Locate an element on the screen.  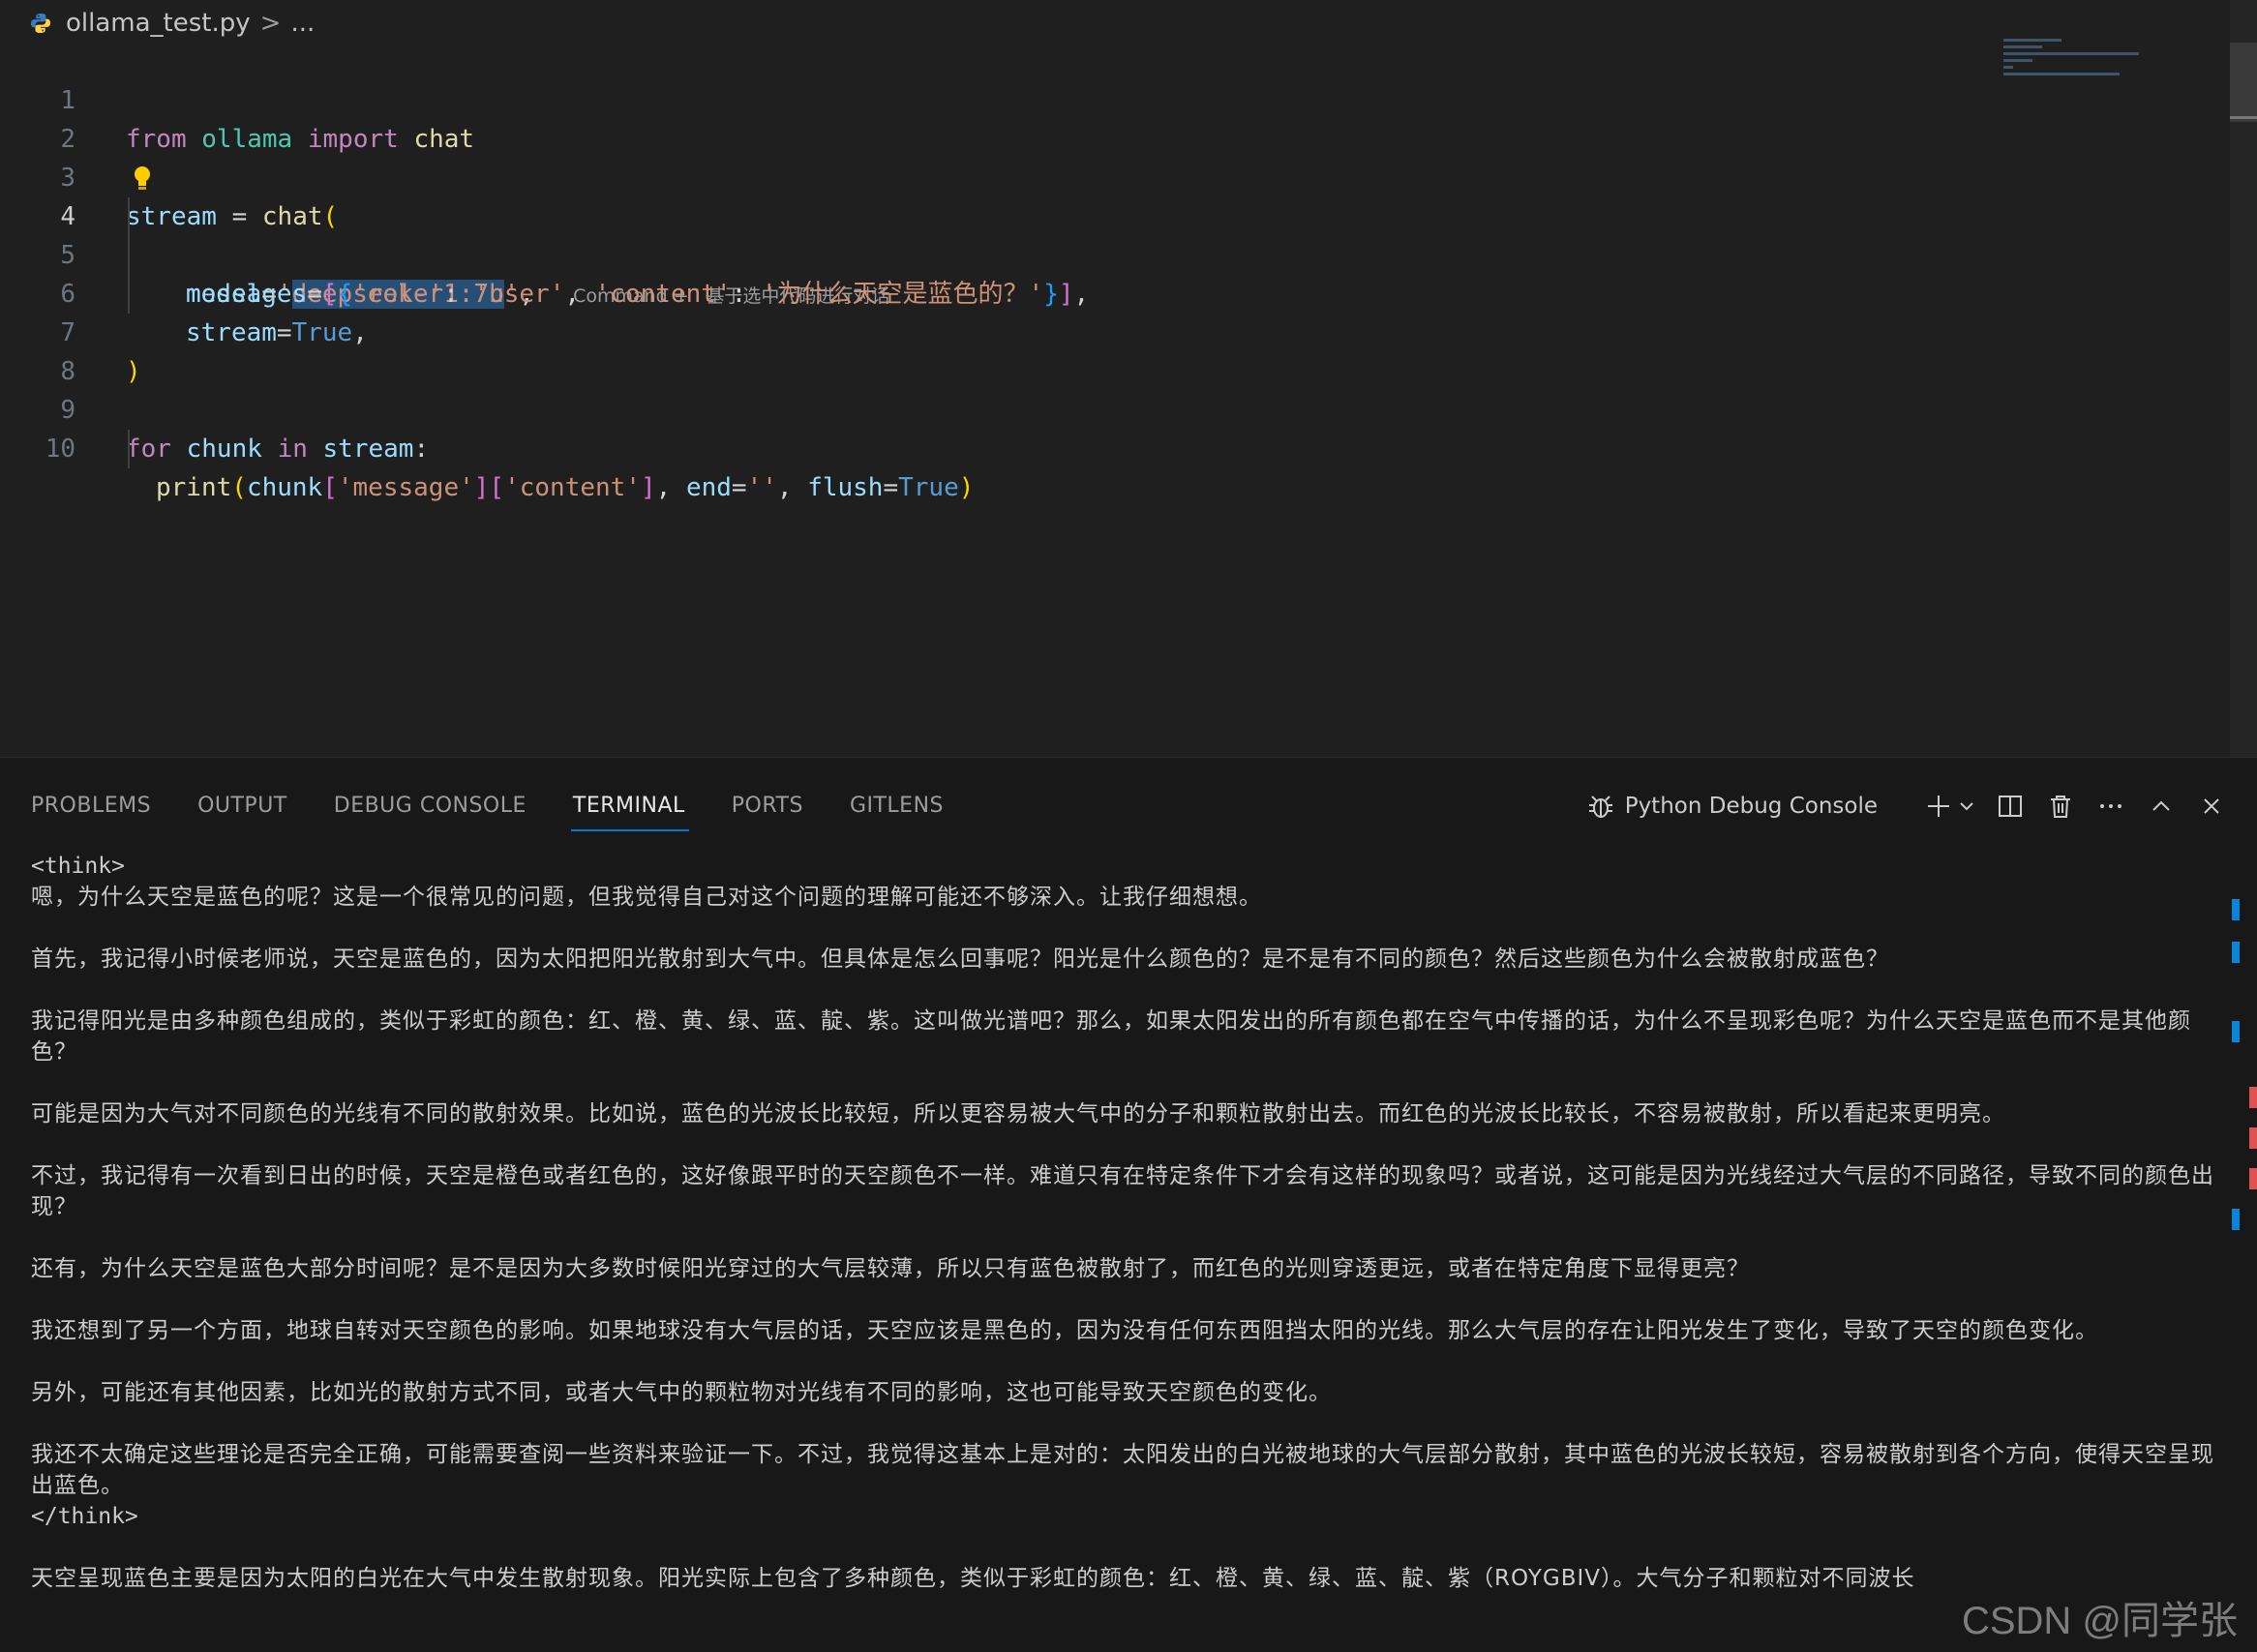
tab-gitlens: GITLENS is located at coordinates (897, 806).